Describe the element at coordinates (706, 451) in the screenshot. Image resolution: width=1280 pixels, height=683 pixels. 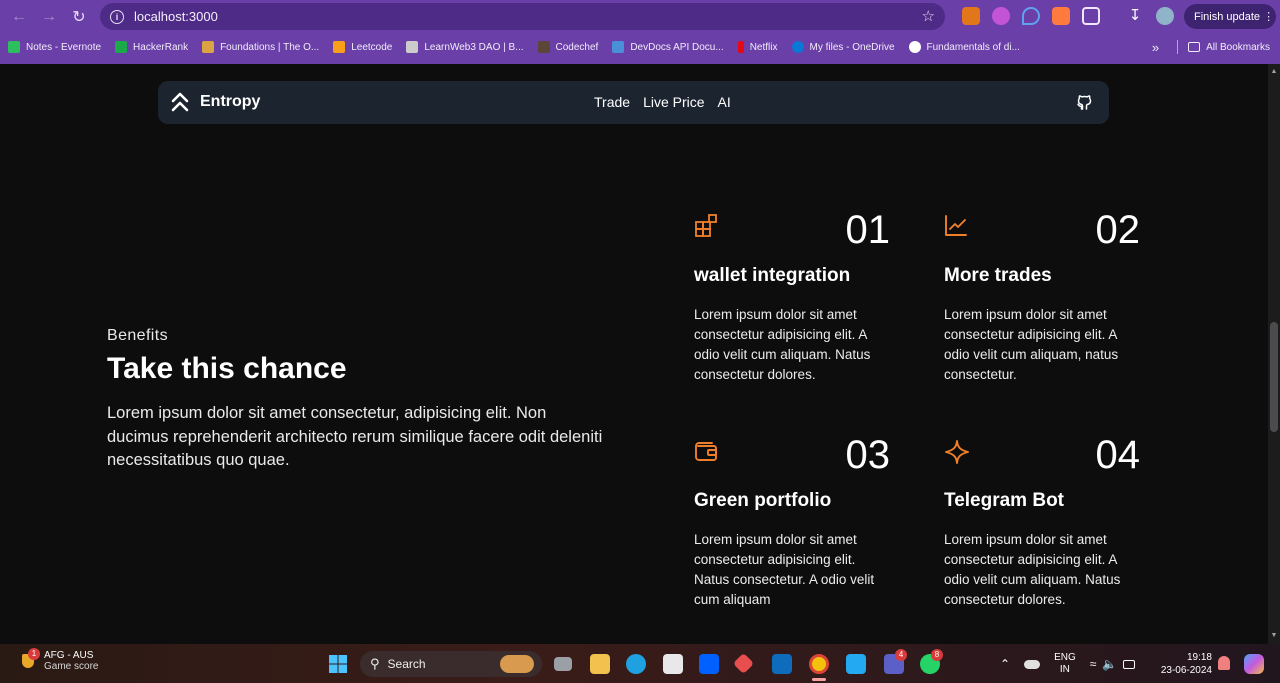
I see `wallet-icon` at that location.